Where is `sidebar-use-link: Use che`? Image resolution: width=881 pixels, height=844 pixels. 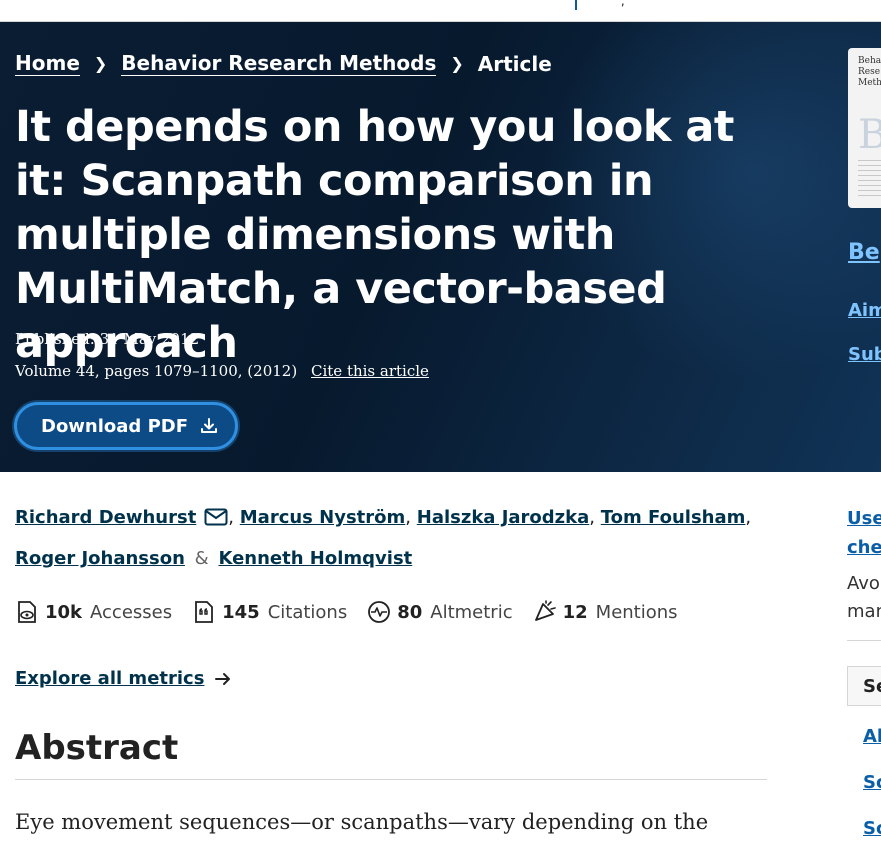
sidebar-use-link: Use che is located at coordinates (864, 533).